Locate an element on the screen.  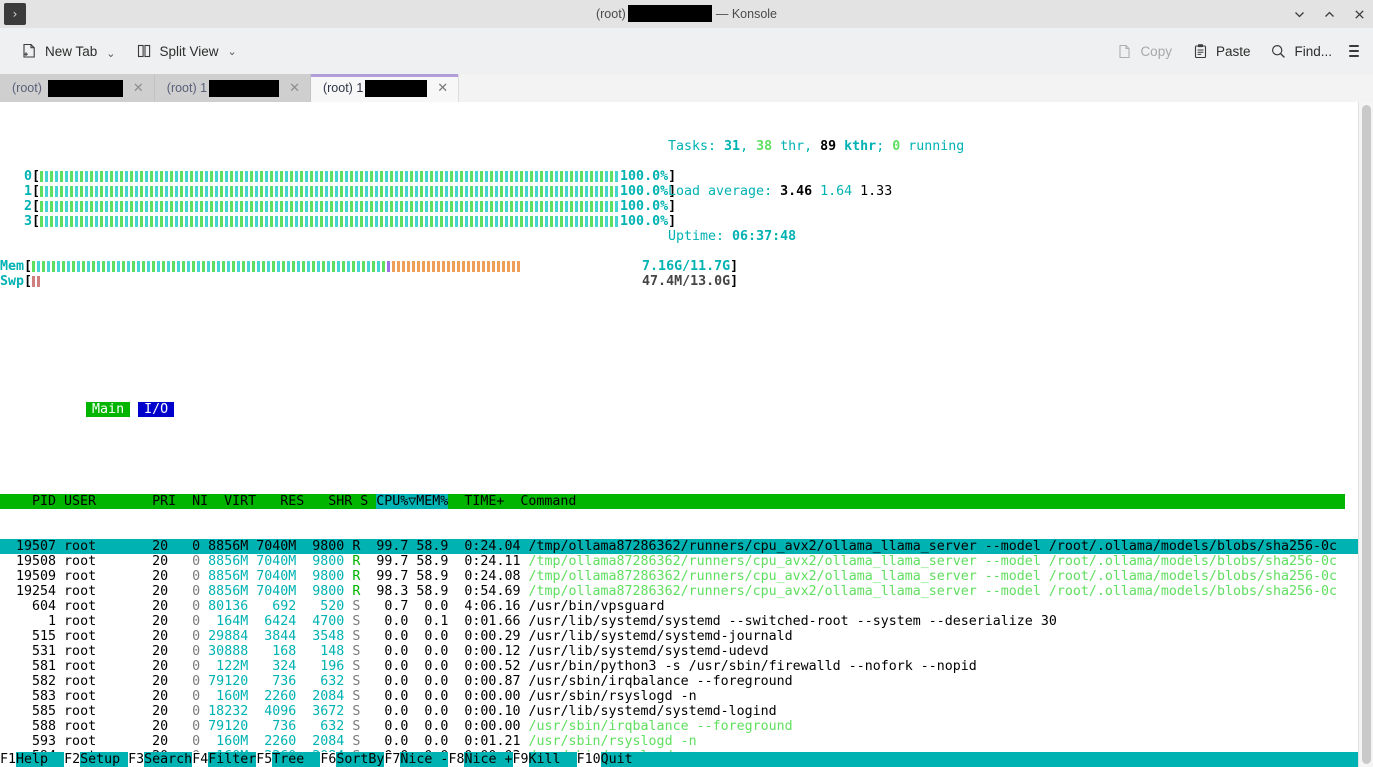
fkey-label: Tree is located at coordinates (296, 759).